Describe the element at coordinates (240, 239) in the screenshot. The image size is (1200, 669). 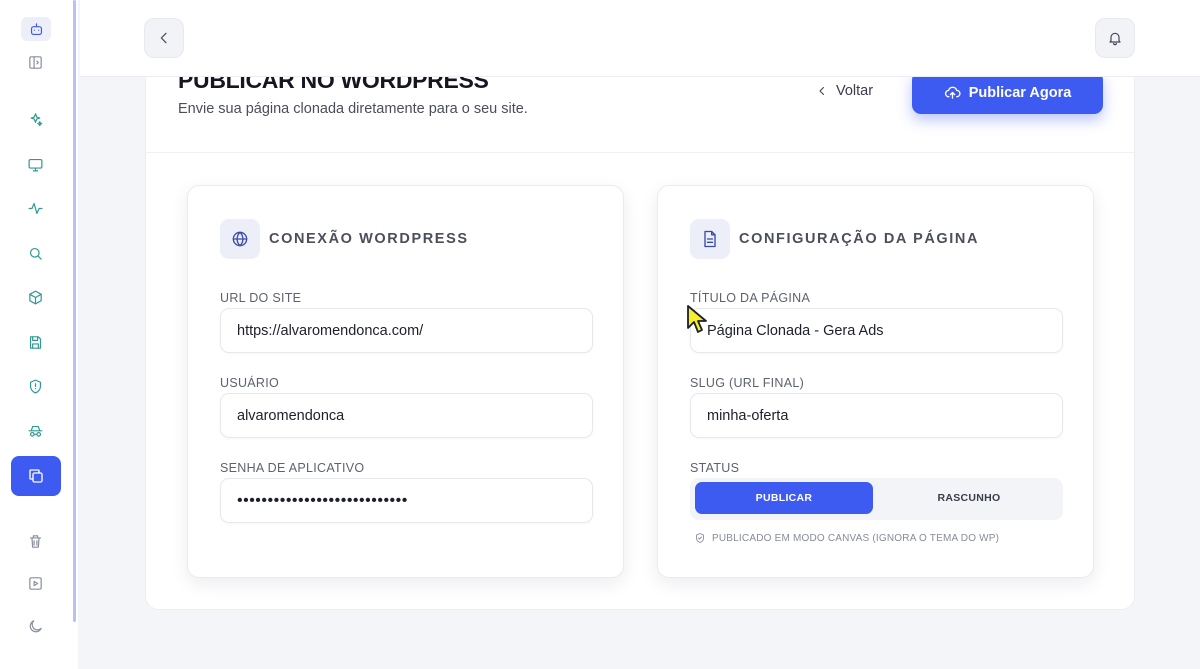
I see `globe-icon` at that location.